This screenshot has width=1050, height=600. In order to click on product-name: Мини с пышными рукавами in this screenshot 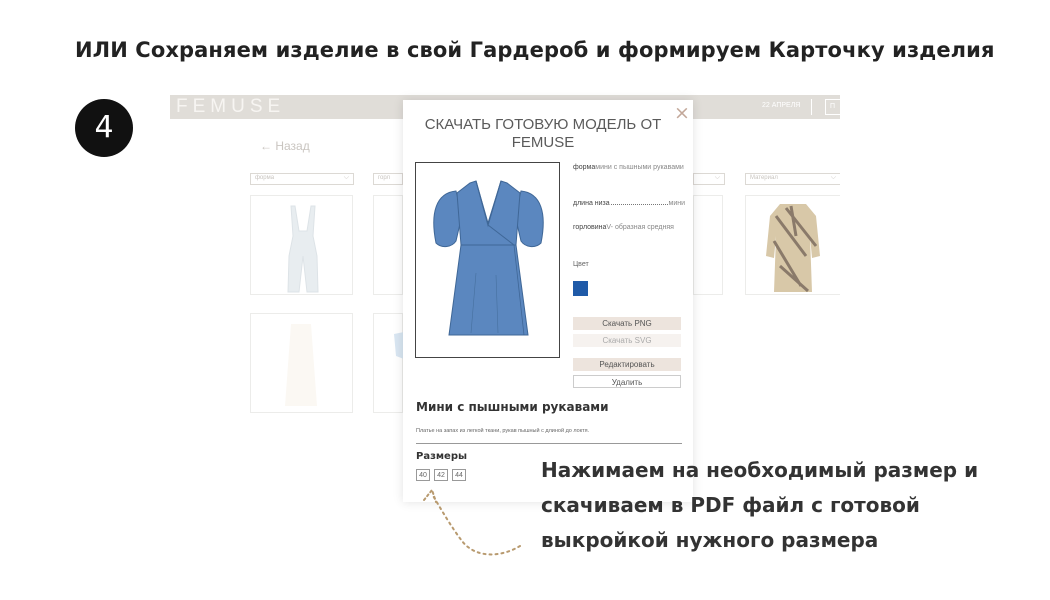, I will do `click(512, 407)`.